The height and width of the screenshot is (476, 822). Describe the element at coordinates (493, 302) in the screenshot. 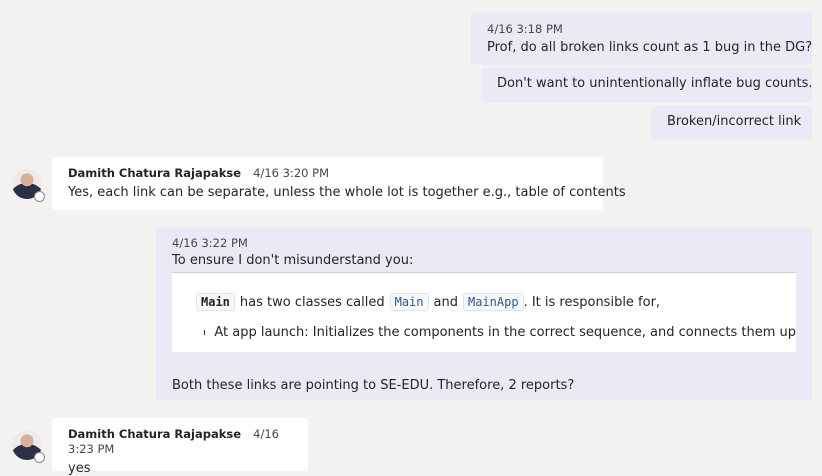

I see `inline-code-link: MainApp` at that location.